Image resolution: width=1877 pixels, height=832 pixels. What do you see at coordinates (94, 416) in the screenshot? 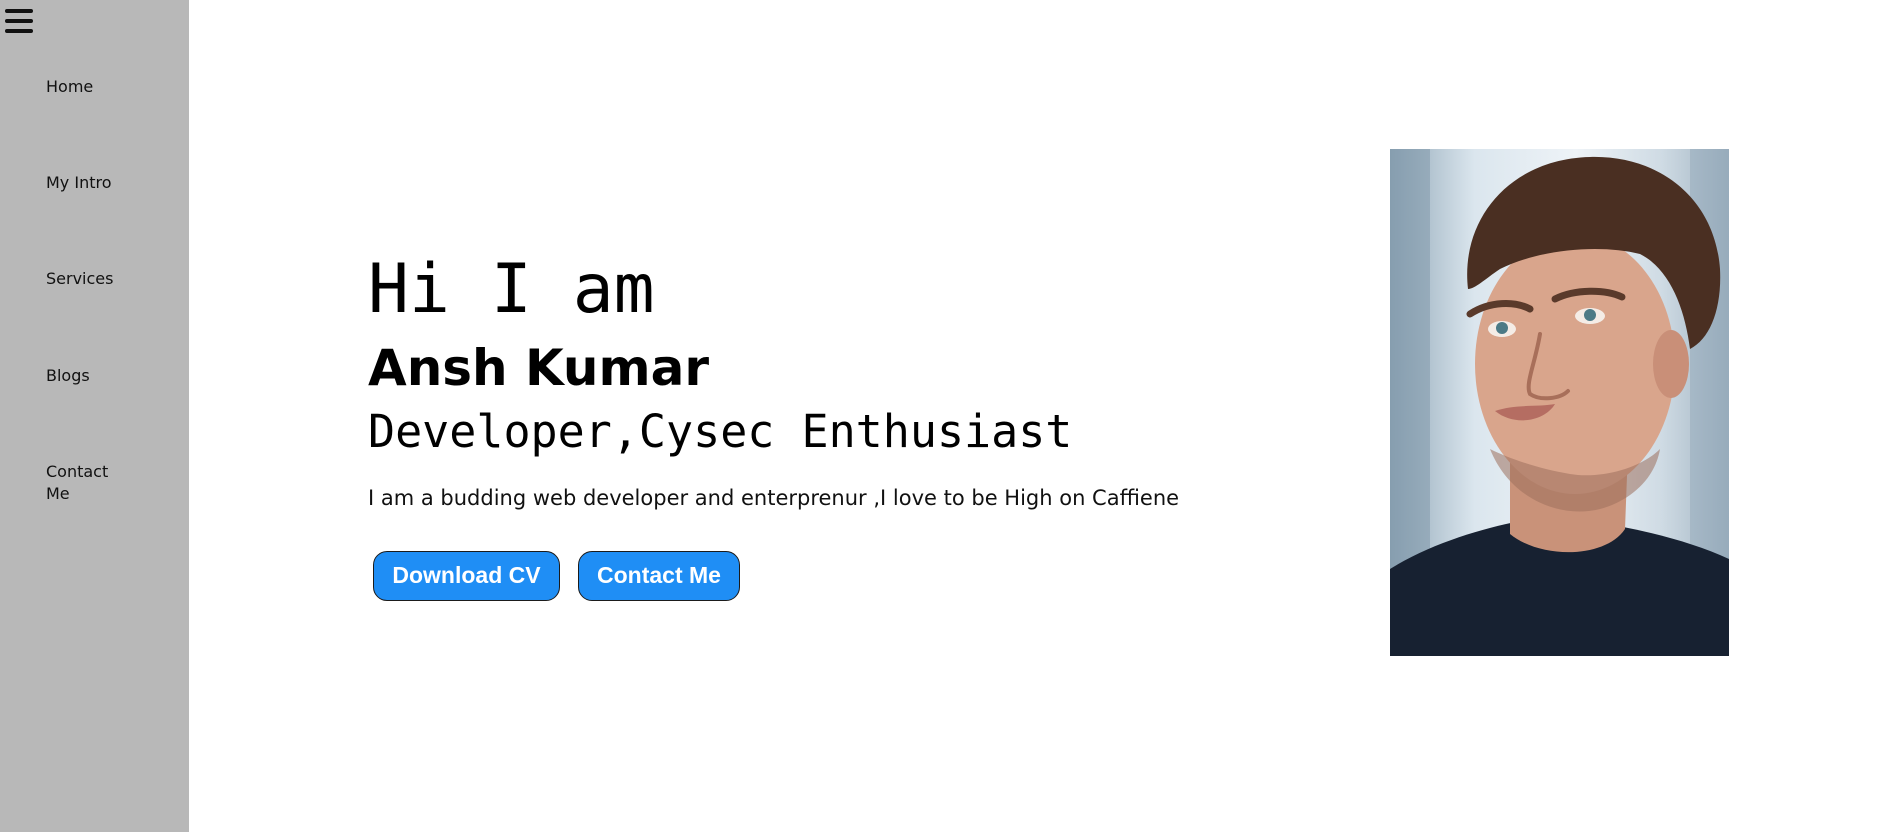
I see `sidebar: Home My Intro Services Blogs Contact Me` at bounding box center [94, 416].